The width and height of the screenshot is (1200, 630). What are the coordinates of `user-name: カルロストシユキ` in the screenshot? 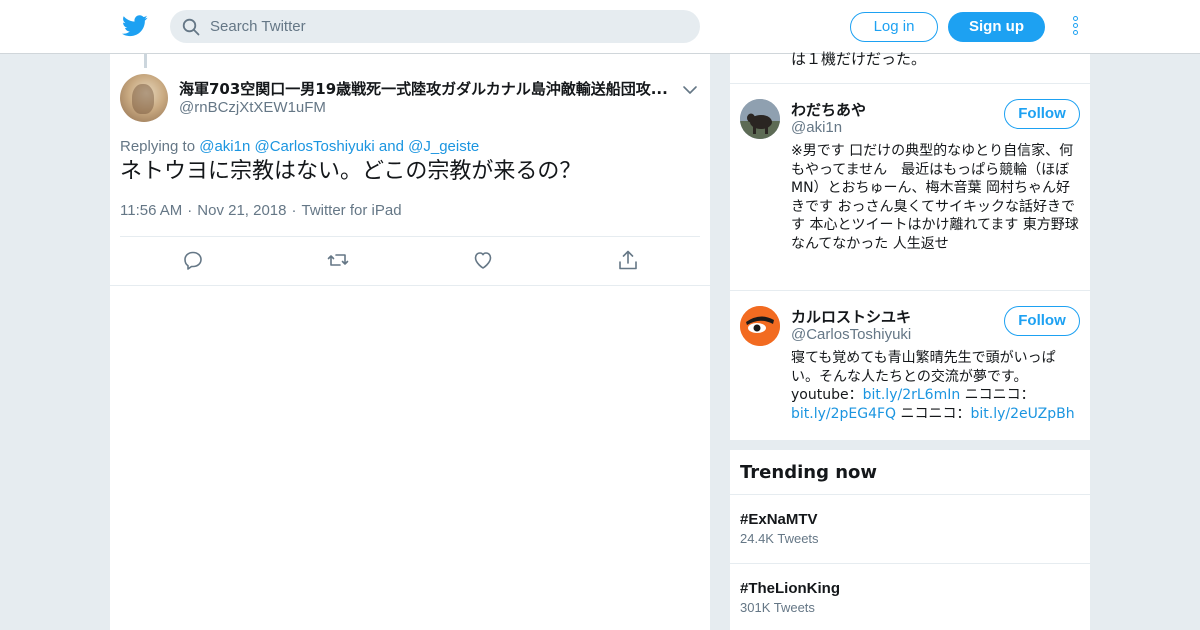 It's located at (851, 316).